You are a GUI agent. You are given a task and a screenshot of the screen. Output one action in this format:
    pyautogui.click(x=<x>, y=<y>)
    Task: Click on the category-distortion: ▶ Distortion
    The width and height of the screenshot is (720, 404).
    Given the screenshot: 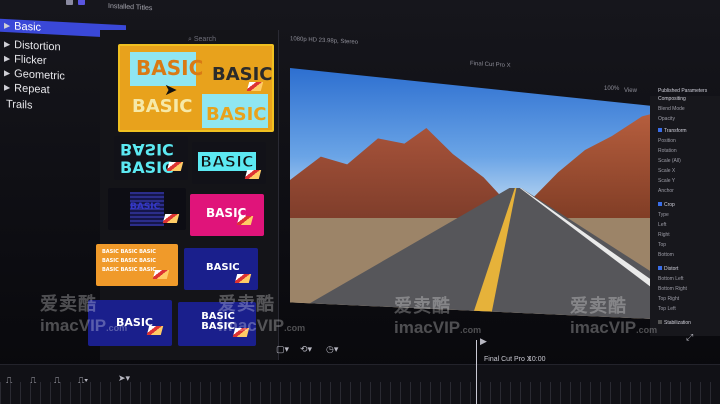 What is the action you would take?
    pyautogui.click(x=32, y=46)
    